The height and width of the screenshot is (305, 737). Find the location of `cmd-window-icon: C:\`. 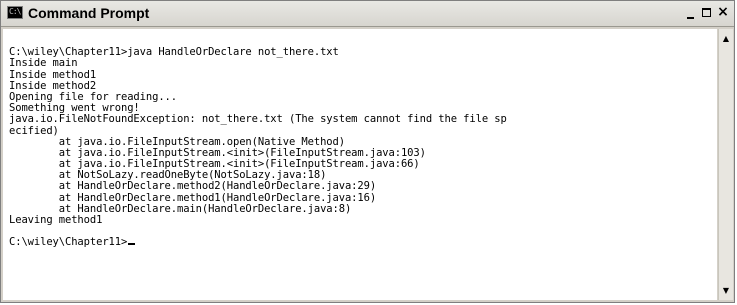

cmd-window-icon: C:\ is located at coordinates (15, 12).